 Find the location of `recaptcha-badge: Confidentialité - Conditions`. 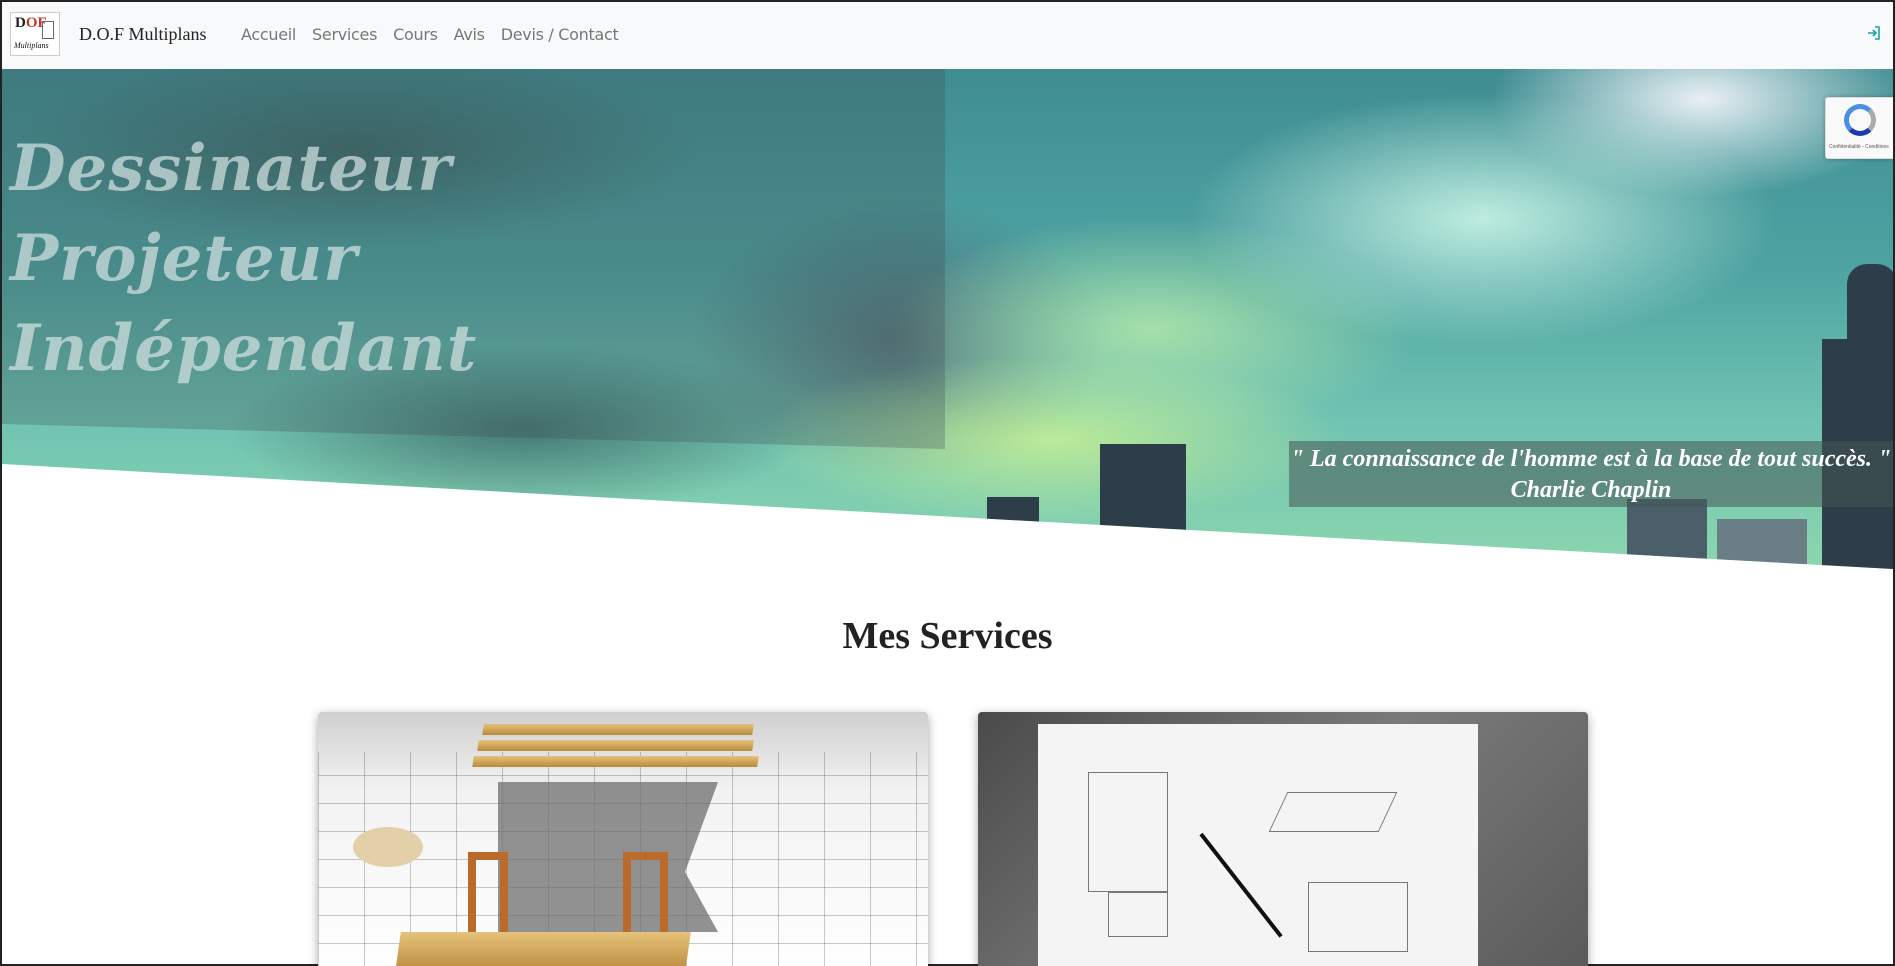

recaptcha-badge: Confidentialité - Conditions is located at coordinates (1859, 128).